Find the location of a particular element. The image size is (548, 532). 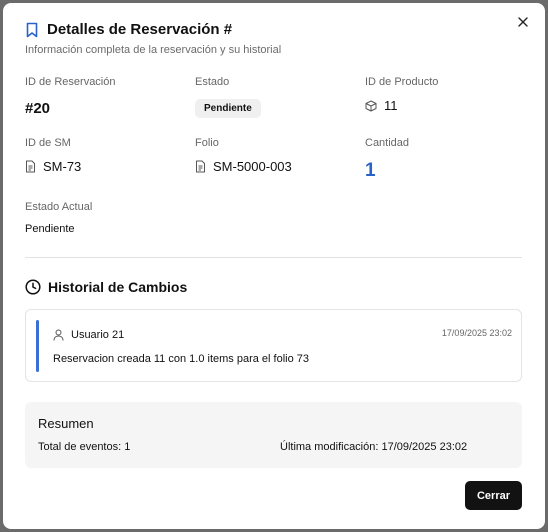

user-icon is located at coordinates (58, 335).